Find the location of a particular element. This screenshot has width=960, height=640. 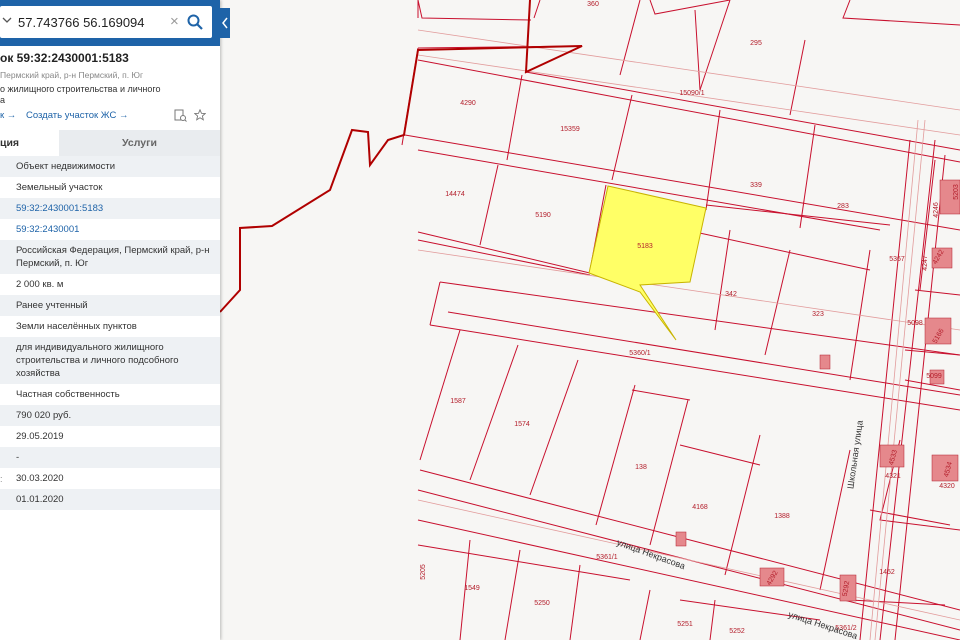

document-search-icon is located at coordinates (180, 115).